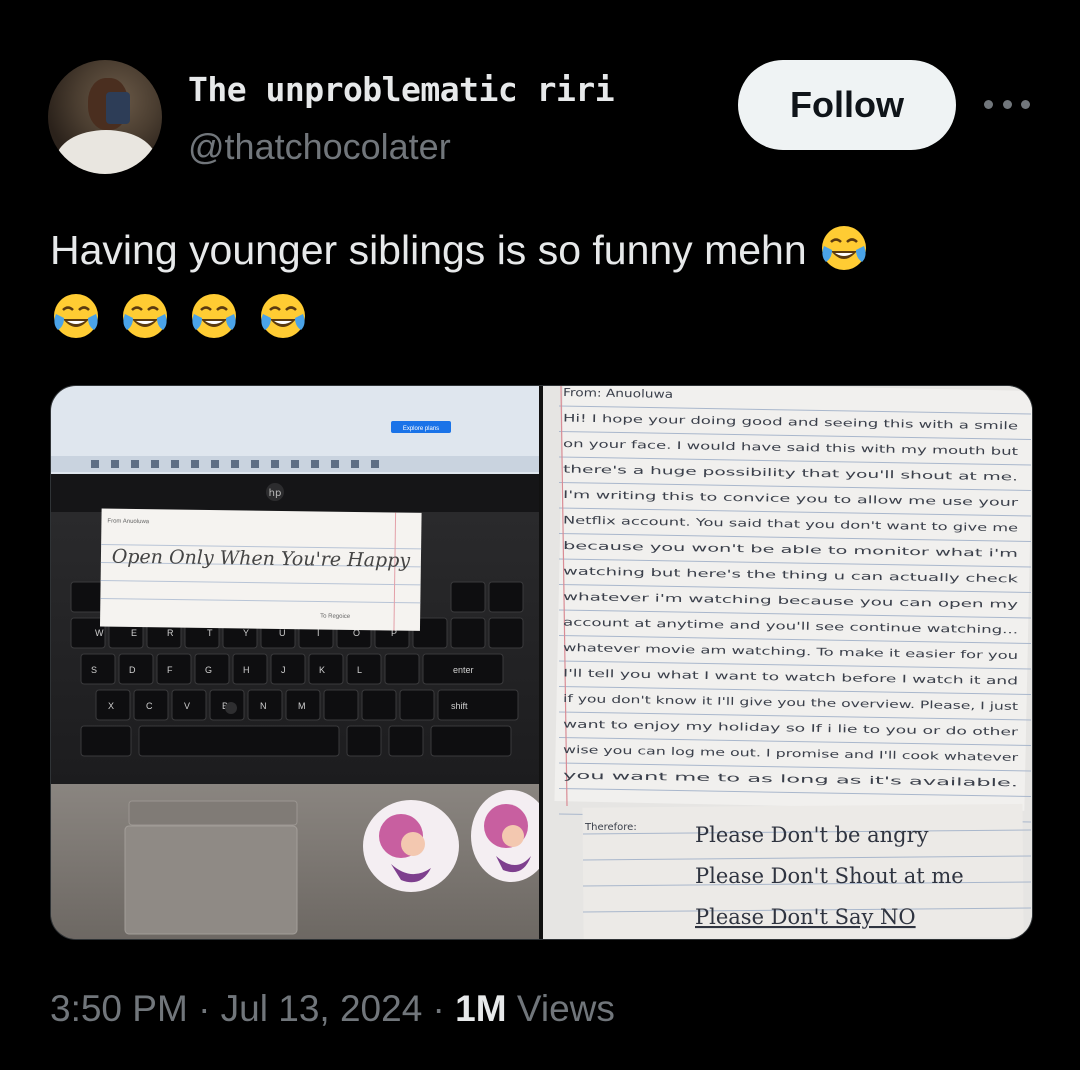  Describe the element at coordinates (319, 147) in the screenshot. I see `author-handle: @thatchocolater` at that location.